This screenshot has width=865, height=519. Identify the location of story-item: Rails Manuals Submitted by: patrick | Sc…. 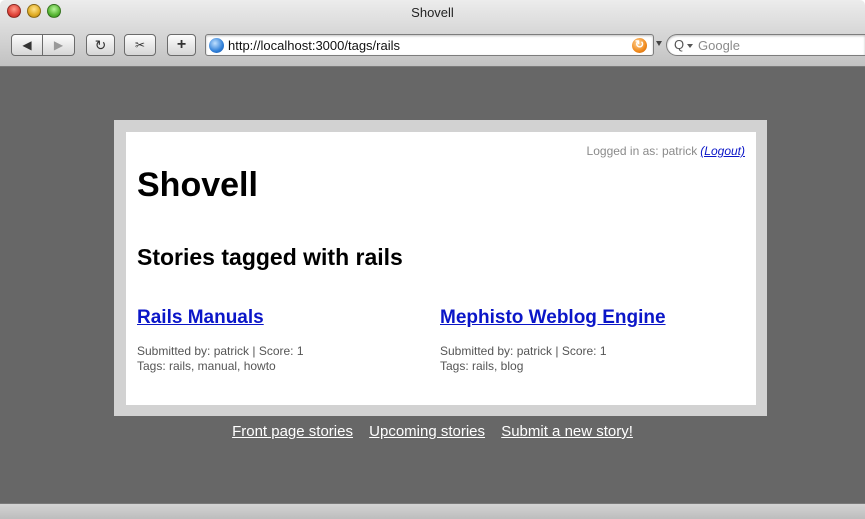
(287, 340).